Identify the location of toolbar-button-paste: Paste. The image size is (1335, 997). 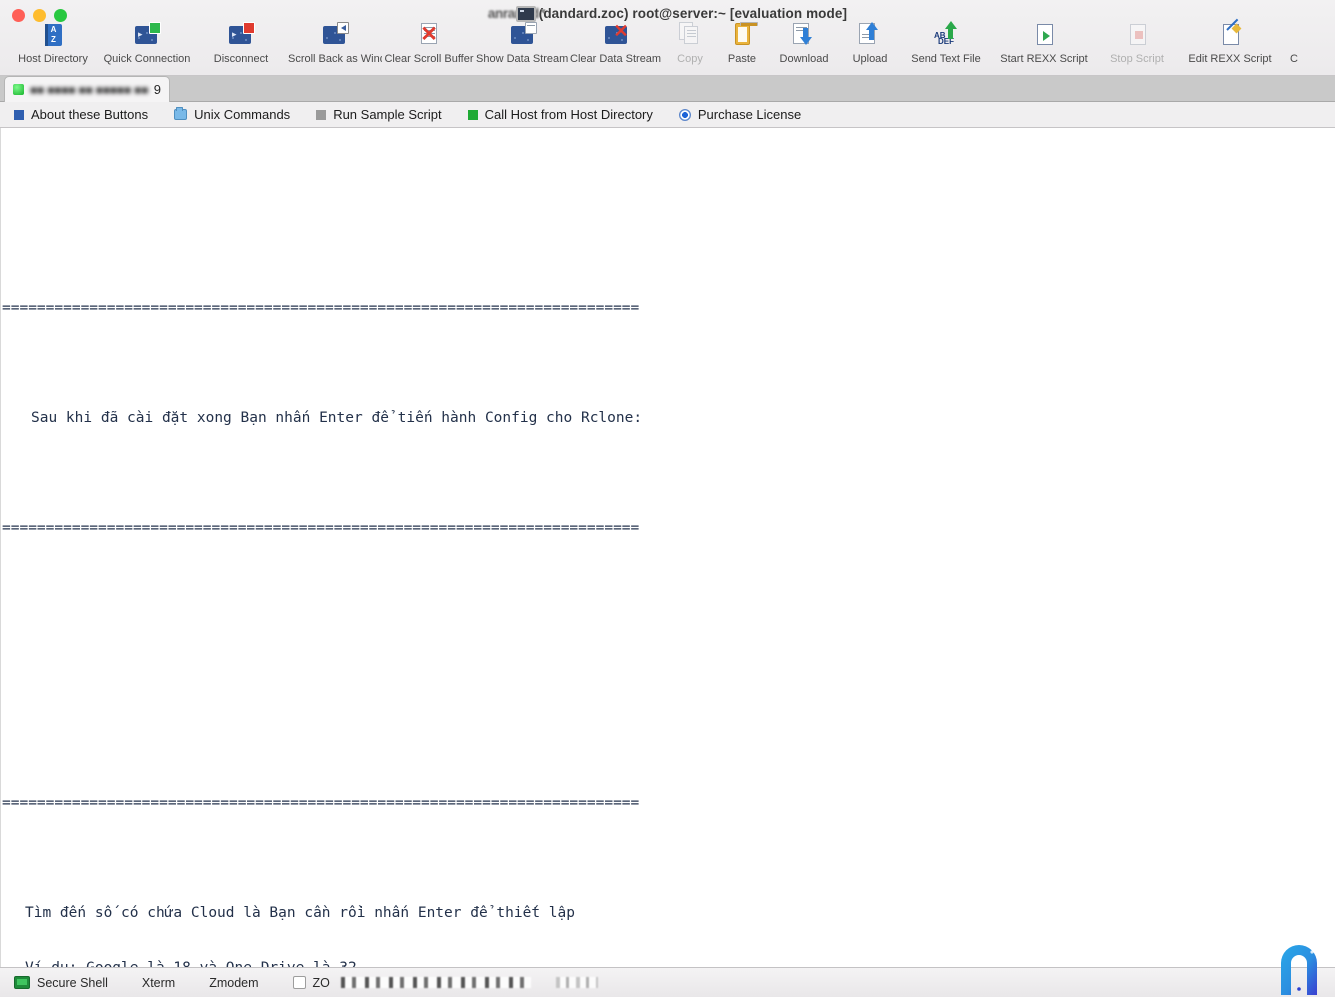
(742, 43).